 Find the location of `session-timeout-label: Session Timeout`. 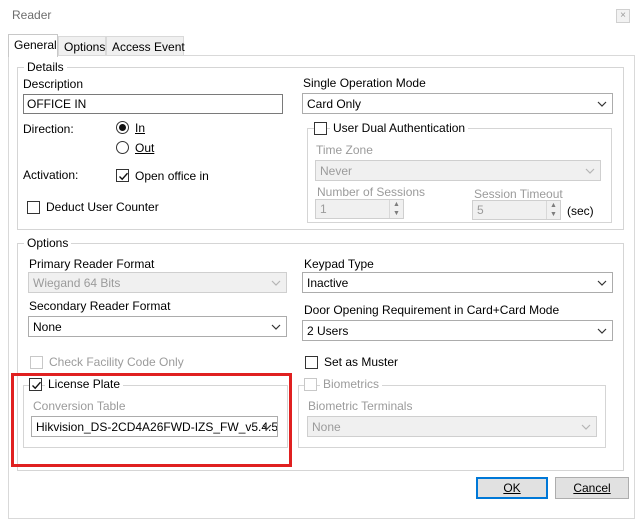

session-timeout-label: Session Timeout is located at coordinates (518, 194).